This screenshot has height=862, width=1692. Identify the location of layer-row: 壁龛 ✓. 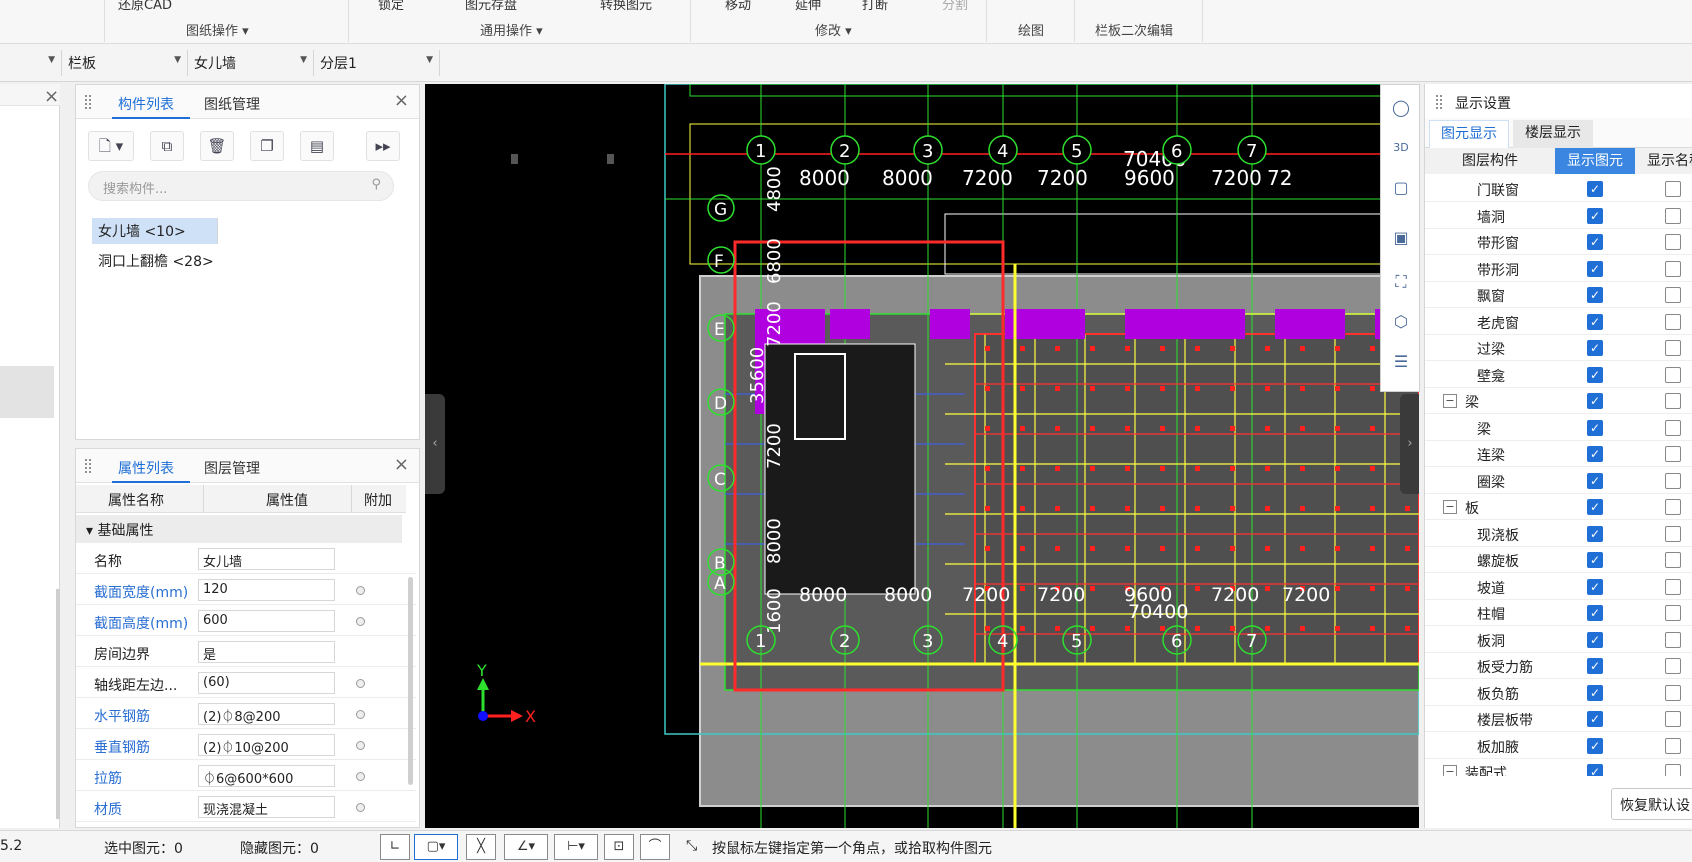
(1558, 375).